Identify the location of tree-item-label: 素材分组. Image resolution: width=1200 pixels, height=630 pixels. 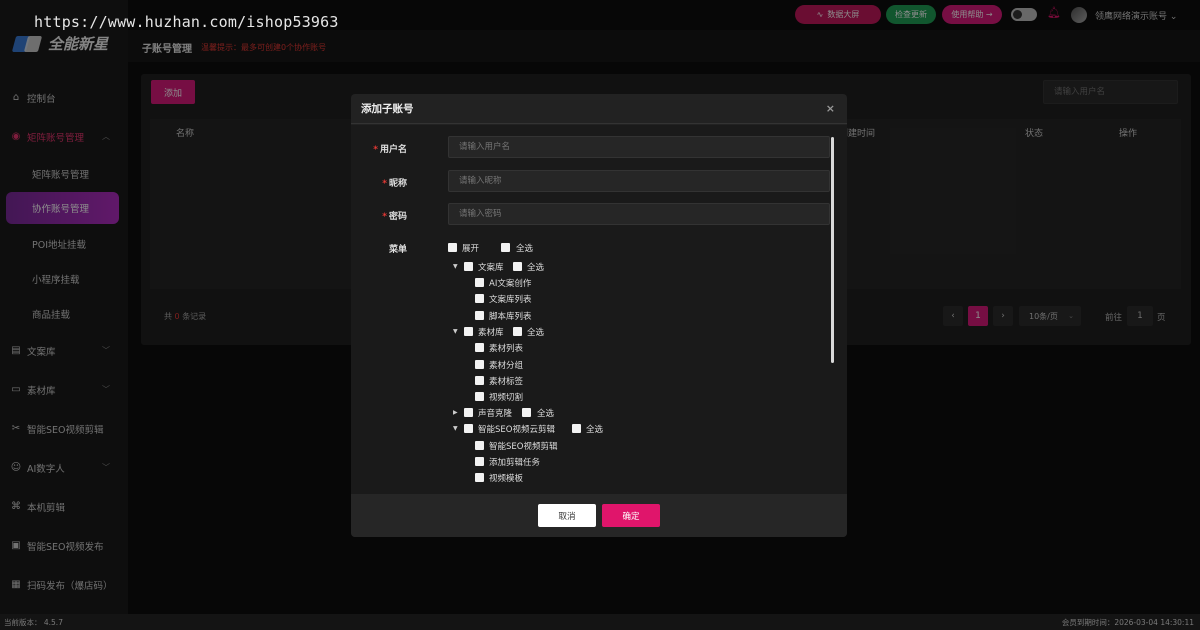
(506, 366).